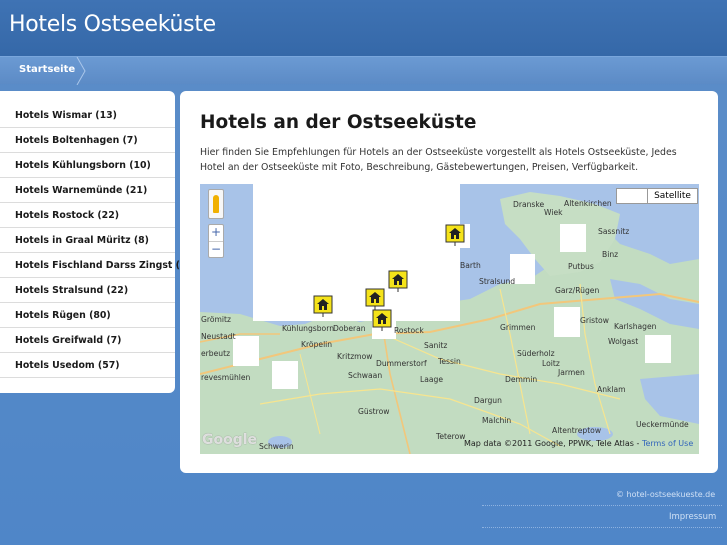  Describe the element at coordinates (317, 344) in the screenshot. I see `map-label: Kröpelin` at that location.